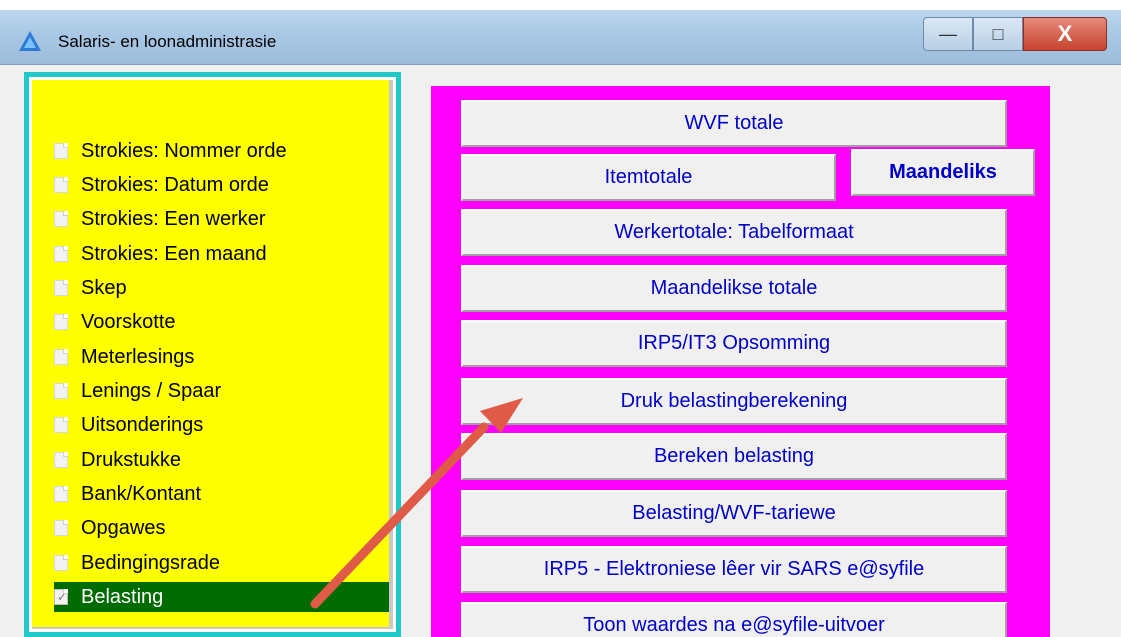 Image resolution: width=1121 pixels, height=637 pixels. Describe the element at coordinates (943, 172) in the screenshot. I see `maandeliks-button: Maandeliks` at that location.